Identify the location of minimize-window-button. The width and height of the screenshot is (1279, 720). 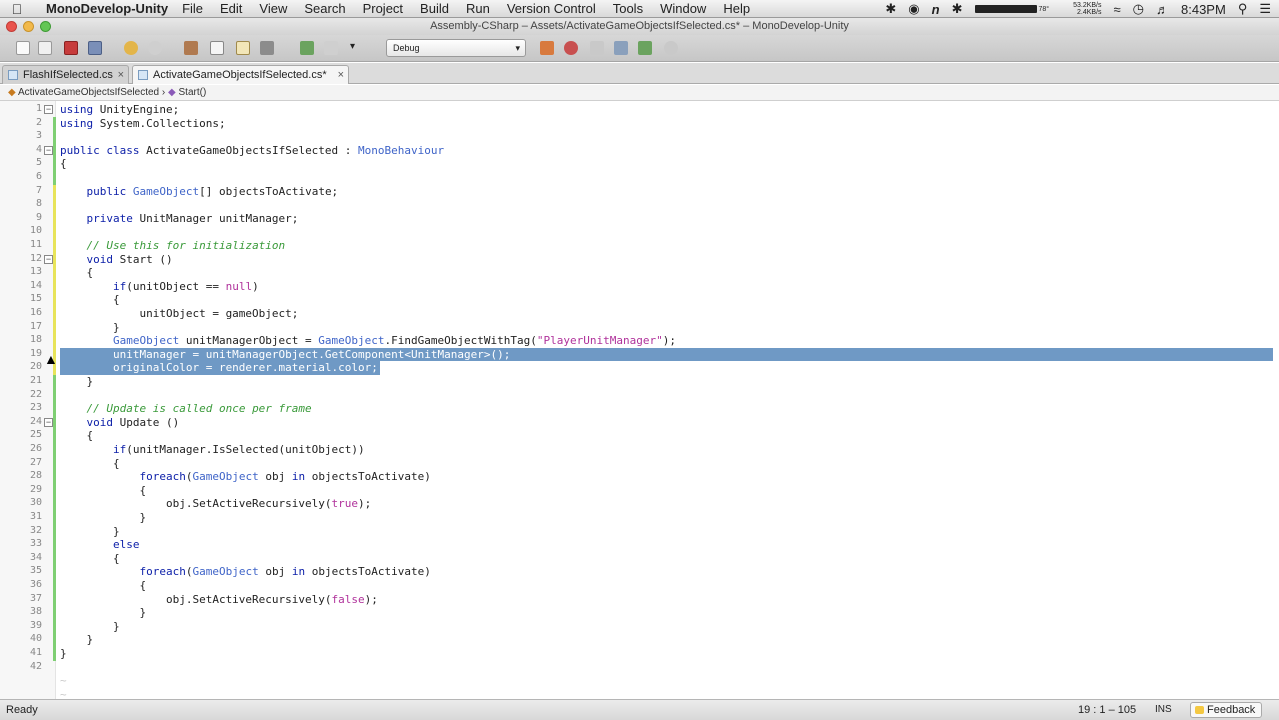
(28, 26).